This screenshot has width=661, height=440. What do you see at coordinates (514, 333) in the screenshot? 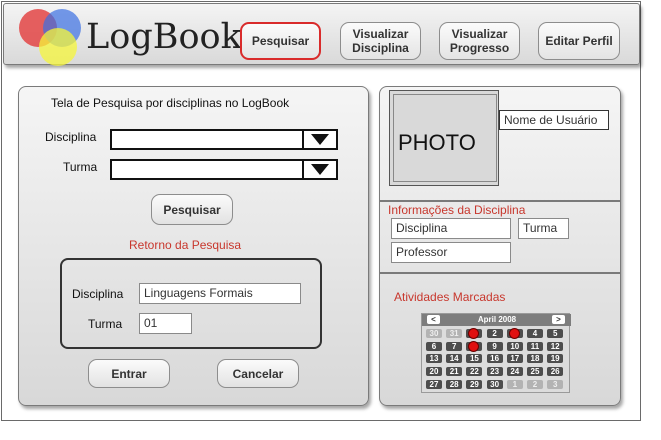
I see `activity-marker-icon` at bounding box center [514, 333].